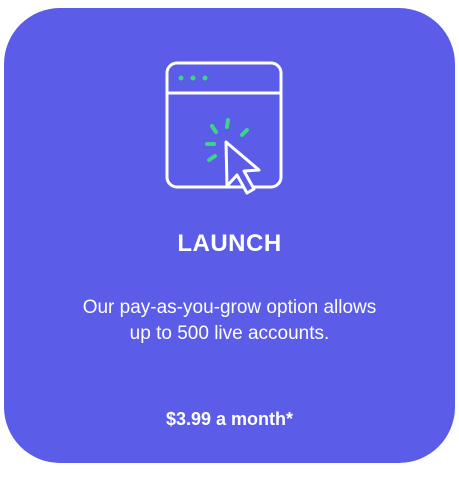 The image size is (459, 477). I want to click on plan-title: LAUNCH, so click(229, 243).